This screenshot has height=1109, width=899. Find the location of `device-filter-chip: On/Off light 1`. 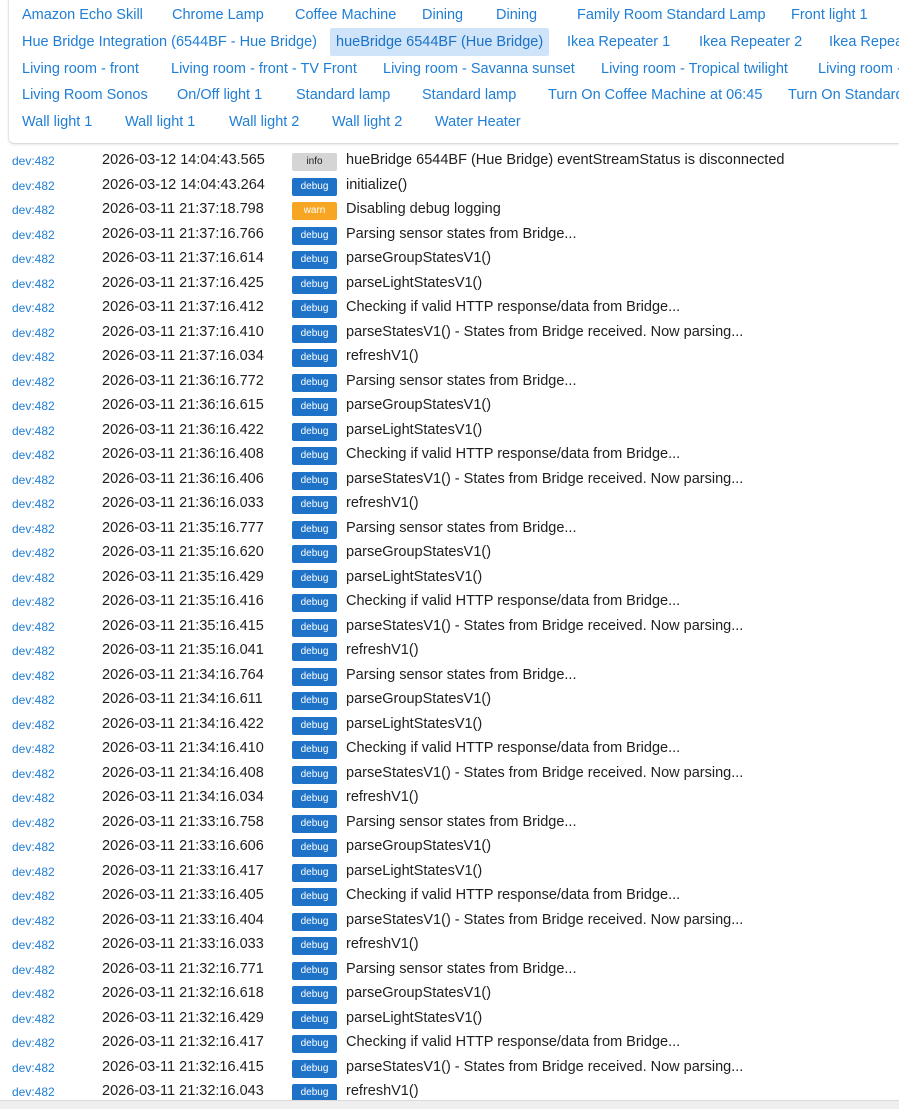

device-filter-chip: On/Off light 1 is located at coordinates (219, 95).